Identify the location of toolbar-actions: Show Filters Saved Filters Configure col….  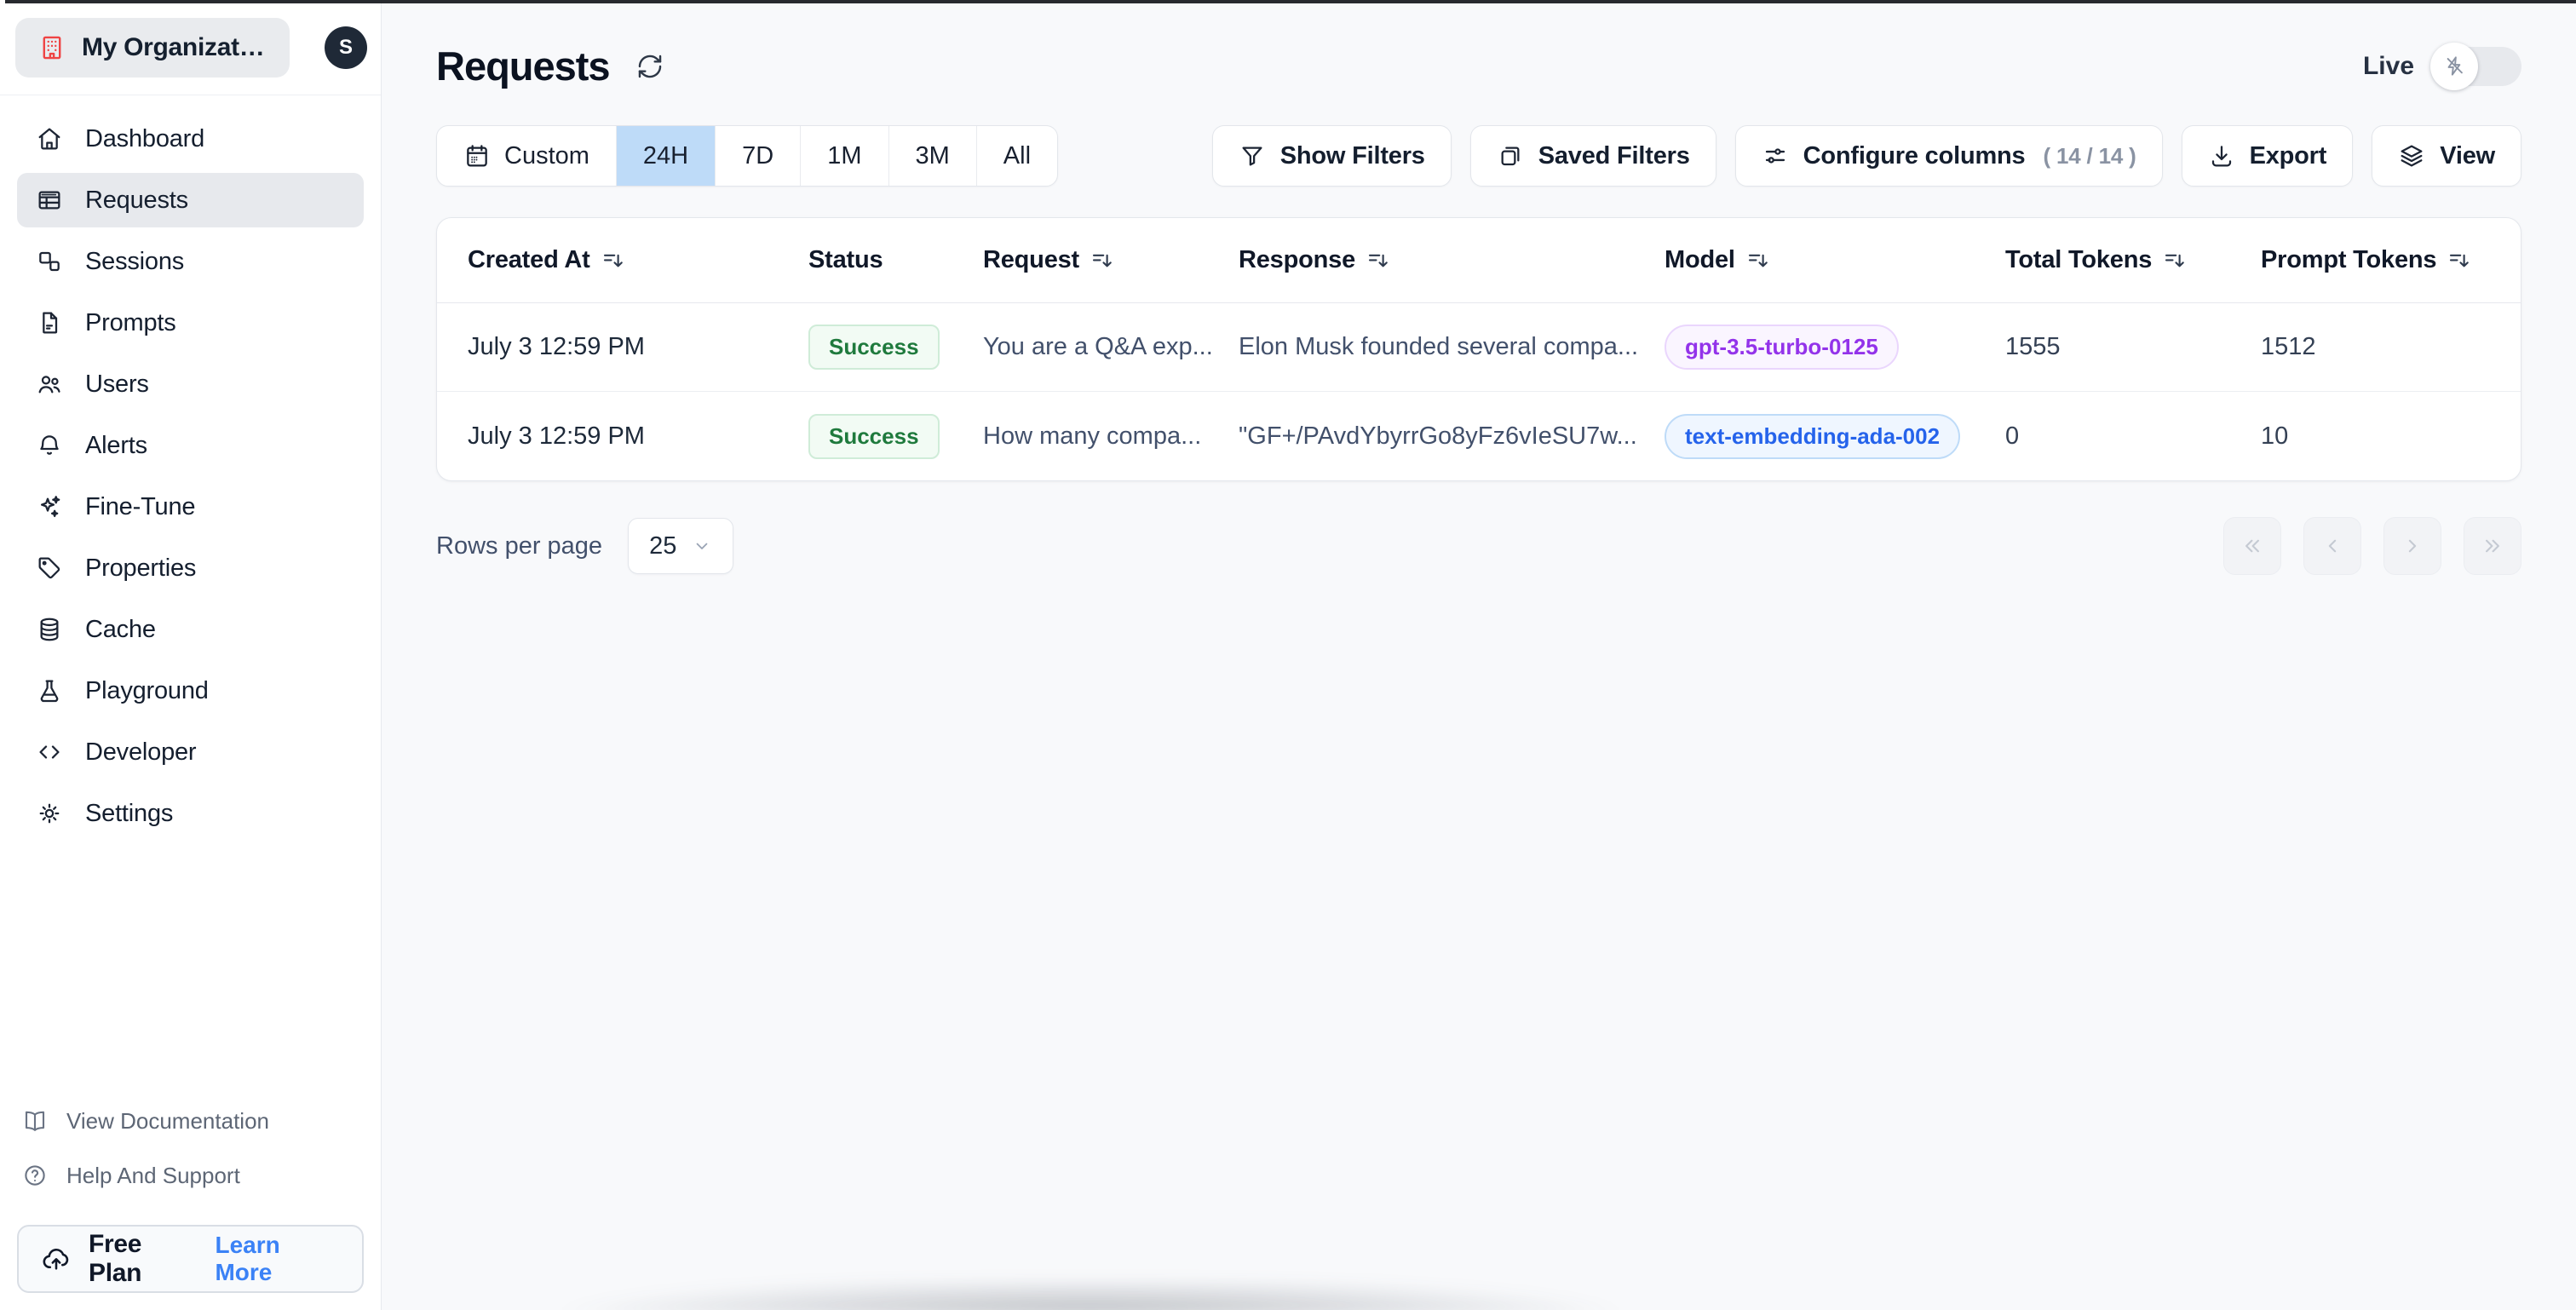
(1866, 156).